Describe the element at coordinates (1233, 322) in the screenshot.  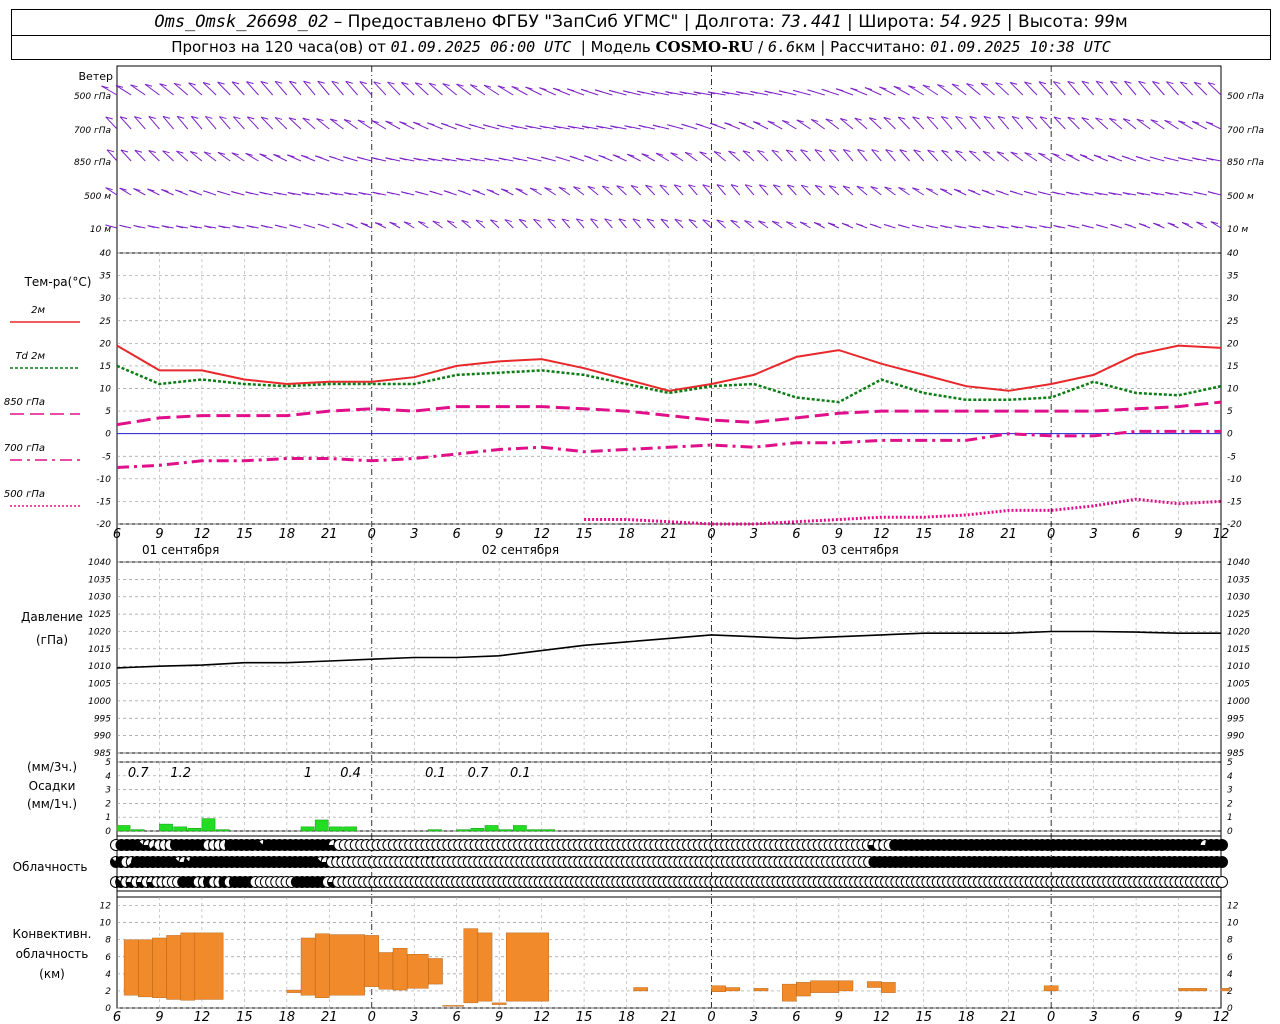
I see `temp-tick-label-right: 25` at that location.